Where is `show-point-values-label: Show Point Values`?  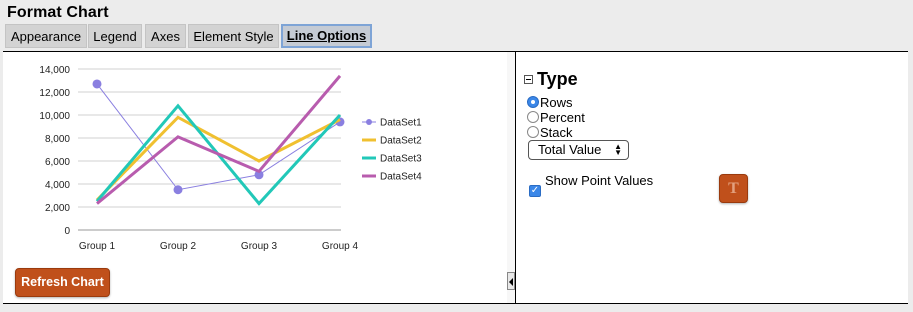 show-point-values-label: Show Point Values is located at coordinates (599, 180).